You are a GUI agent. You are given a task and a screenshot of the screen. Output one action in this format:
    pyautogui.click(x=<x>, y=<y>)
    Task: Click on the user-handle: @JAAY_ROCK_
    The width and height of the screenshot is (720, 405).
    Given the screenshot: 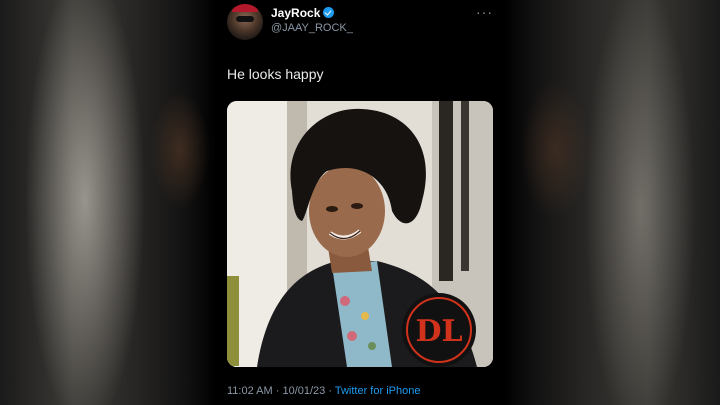 What is the action you would take?
    pyautogui.click(x=312, y=28)
    